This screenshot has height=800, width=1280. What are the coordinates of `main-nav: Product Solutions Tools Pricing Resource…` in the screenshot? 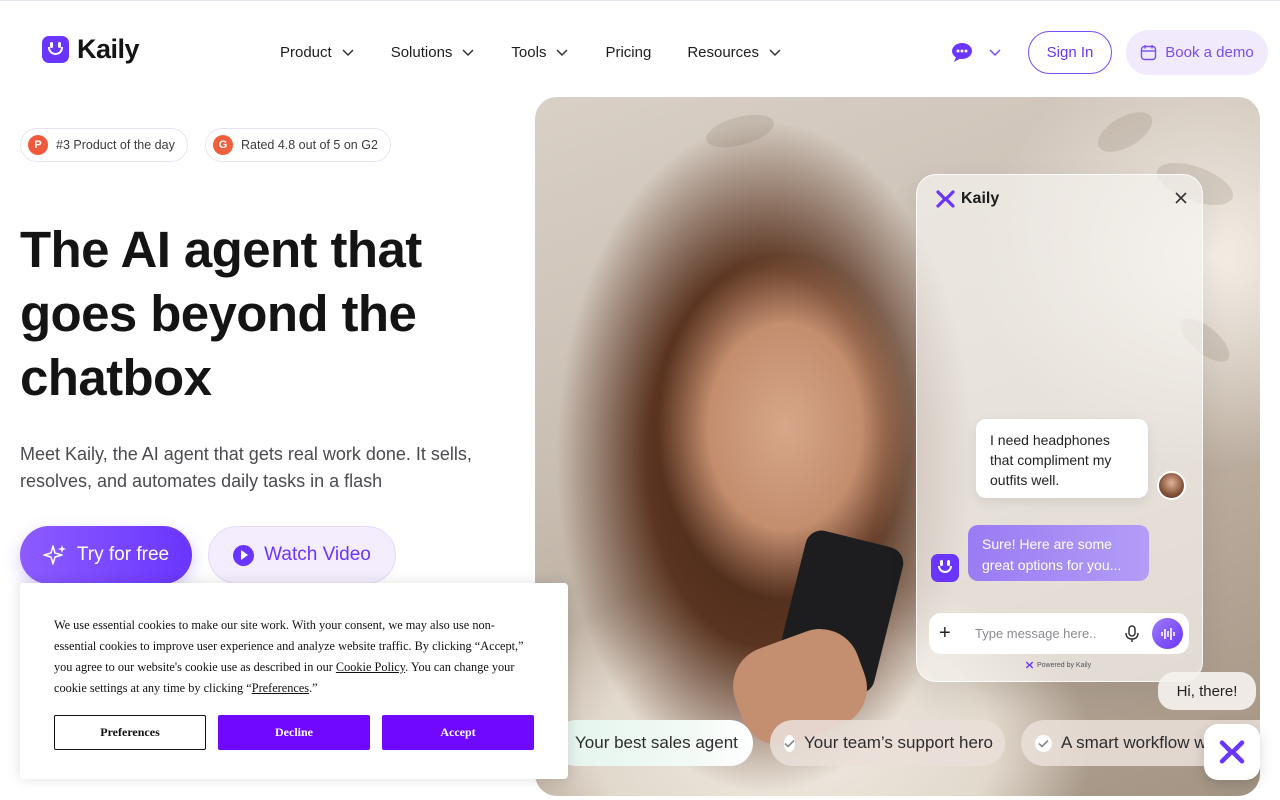 It's located at (549, 52).